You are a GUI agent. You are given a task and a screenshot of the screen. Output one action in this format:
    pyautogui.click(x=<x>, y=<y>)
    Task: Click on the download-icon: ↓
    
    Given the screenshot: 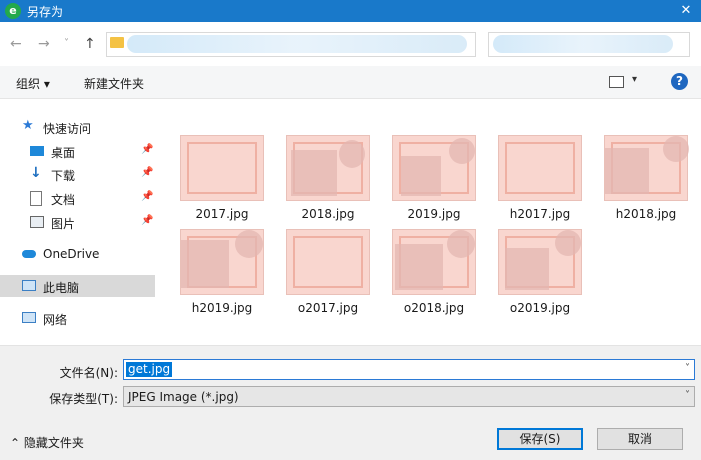 What is the action you would take?
    pyautogui.click(x=36, y=173)
    